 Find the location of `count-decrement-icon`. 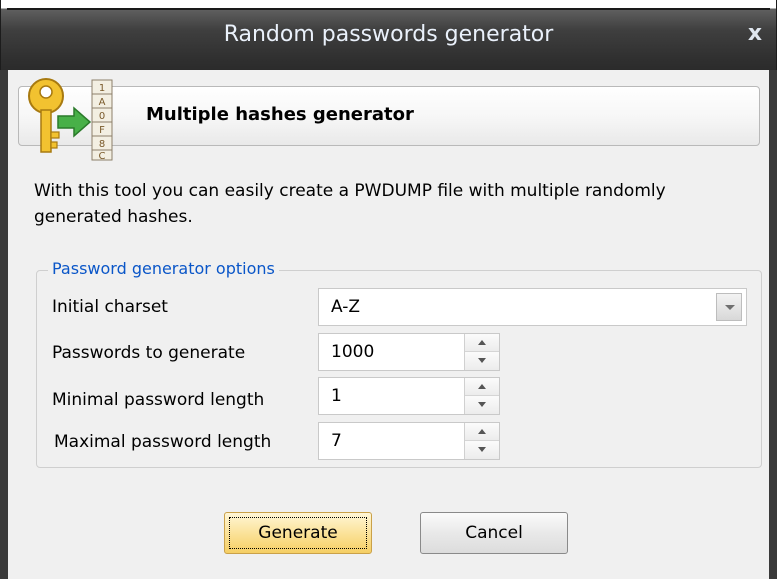

count-decrement-icon is located at coordinates (482, 361).